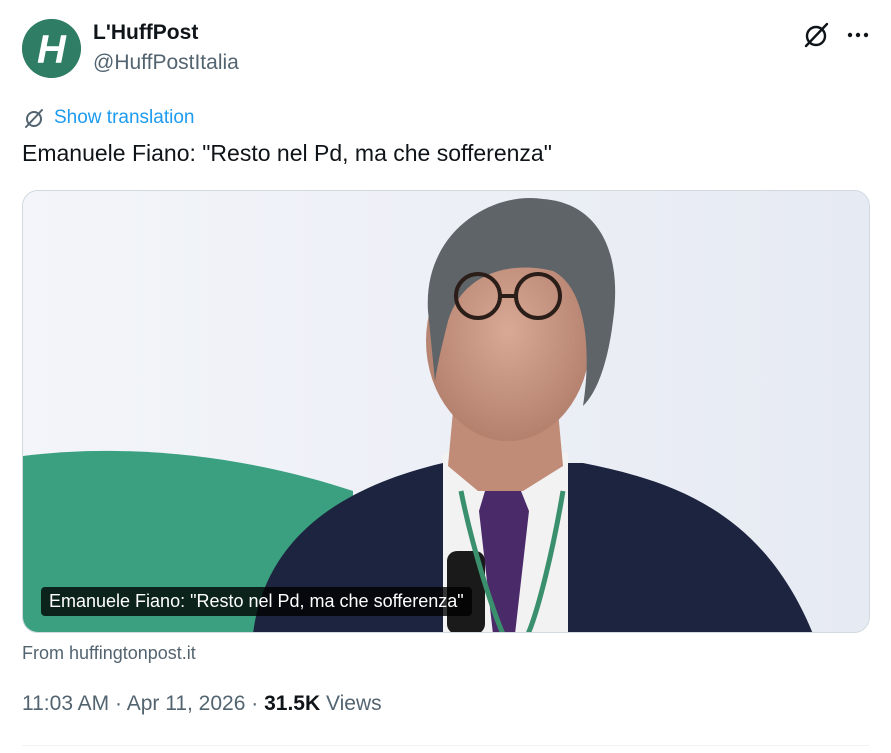 The height and width of the screenshot is (753, 891). What do you see at coordinates (353, 703) in the screenshot?
I see `views-label: Views` at bounding box center [353, 703].